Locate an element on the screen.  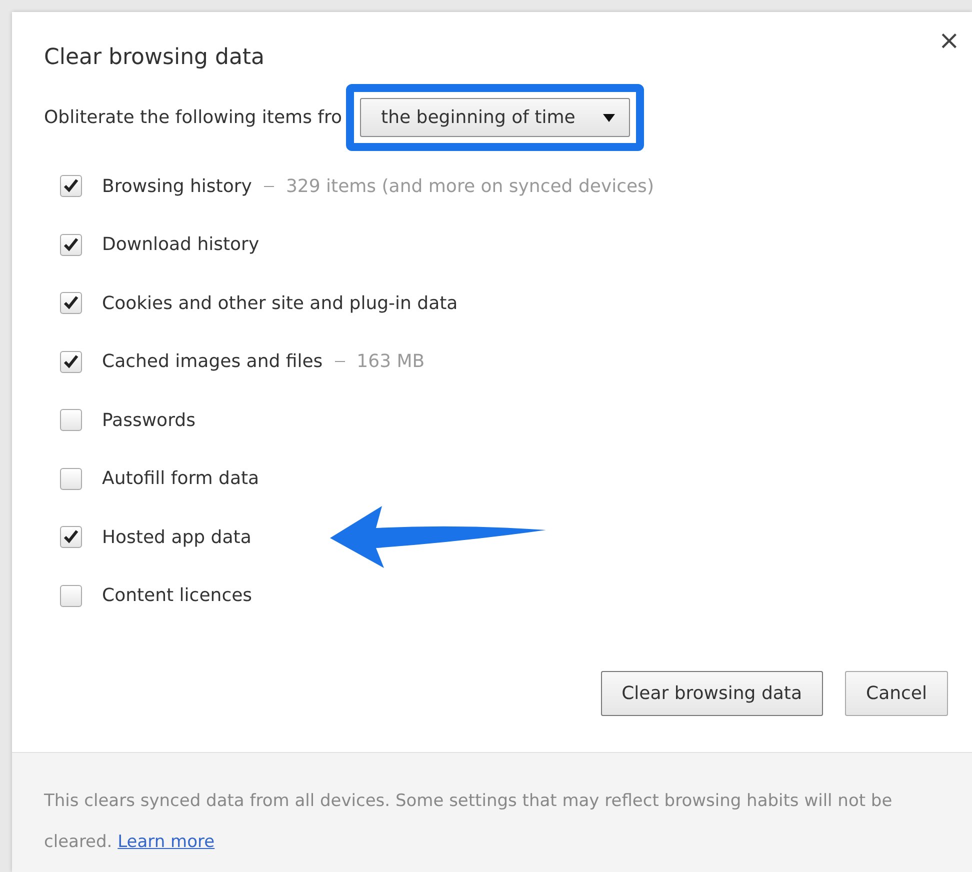
checkbox-label: Hosted app data is located at coordinates (177, 537).